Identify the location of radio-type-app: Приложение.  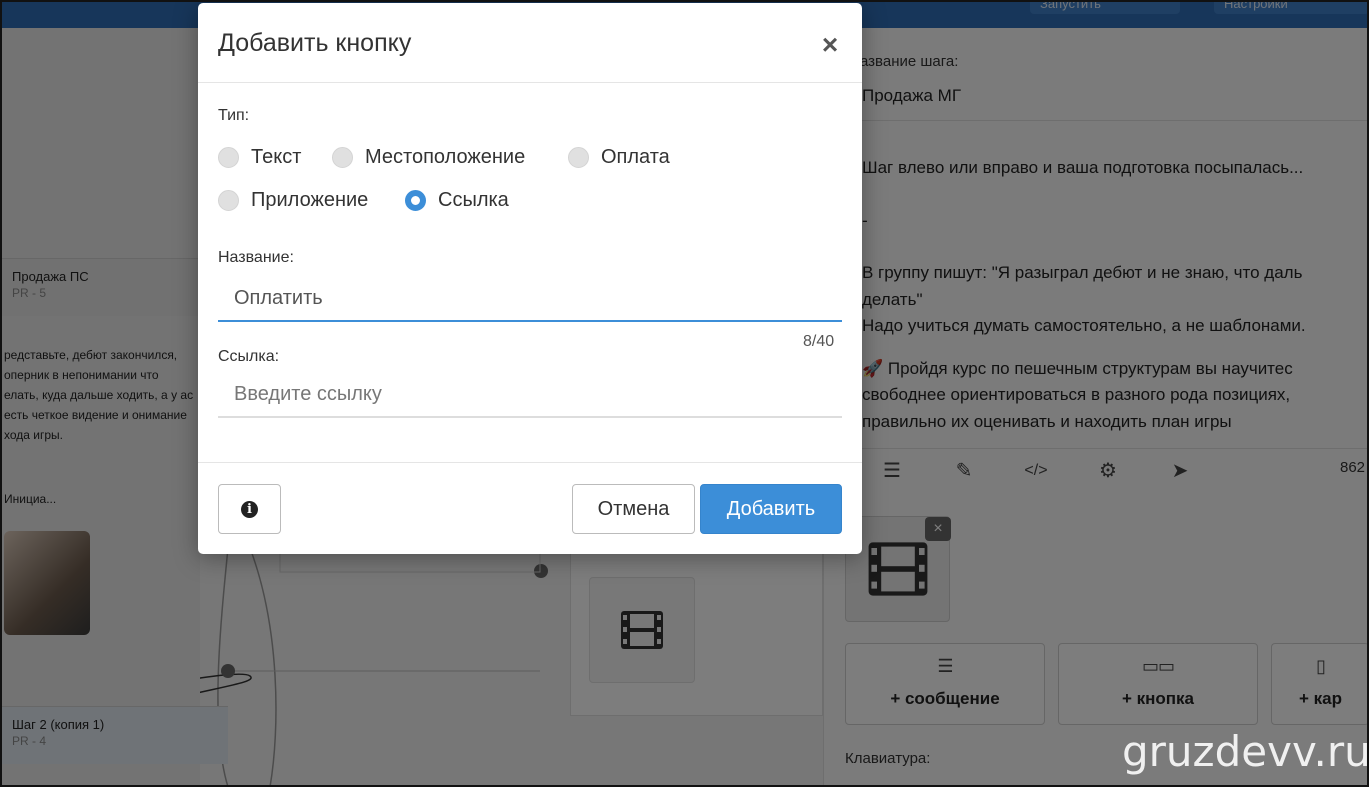
(293, 200).